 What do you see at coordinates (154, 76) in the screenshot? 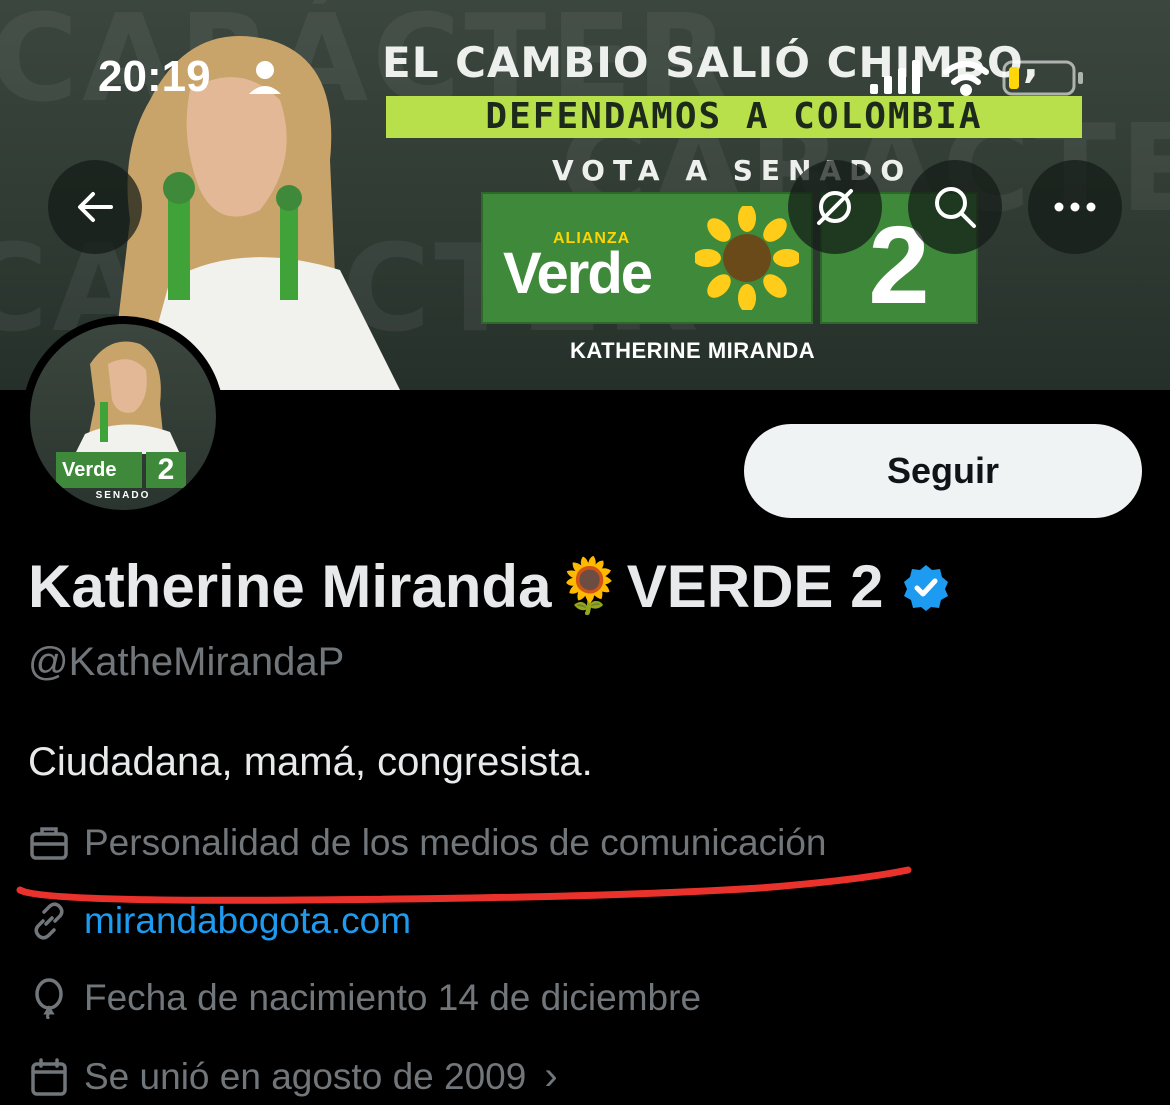
I see `status-time: 20:19` at bounding box center [154, 76].